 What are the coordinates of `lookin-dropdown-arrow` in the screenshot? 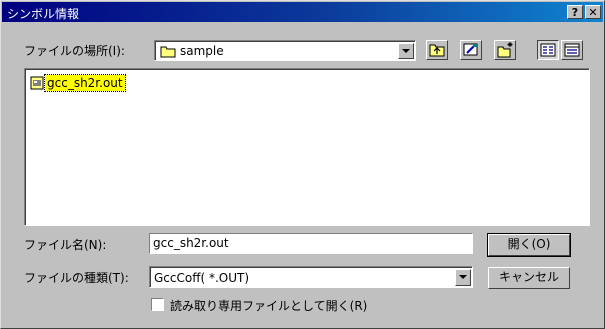 It's located at (406, 51).